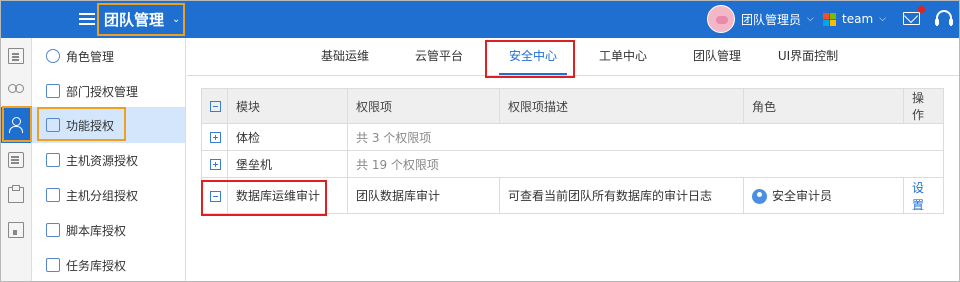 This screenshot has width=960, height=282. What do you see at coordinates (858, 19) in the screenshot?
I see `team-name: team` at bounding box center [858, 19].